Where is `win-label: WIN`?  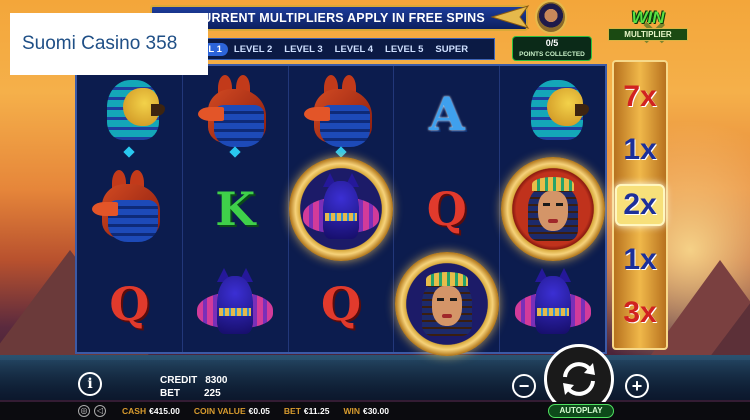 win-label: WIN is located at coordinates (351, 411).